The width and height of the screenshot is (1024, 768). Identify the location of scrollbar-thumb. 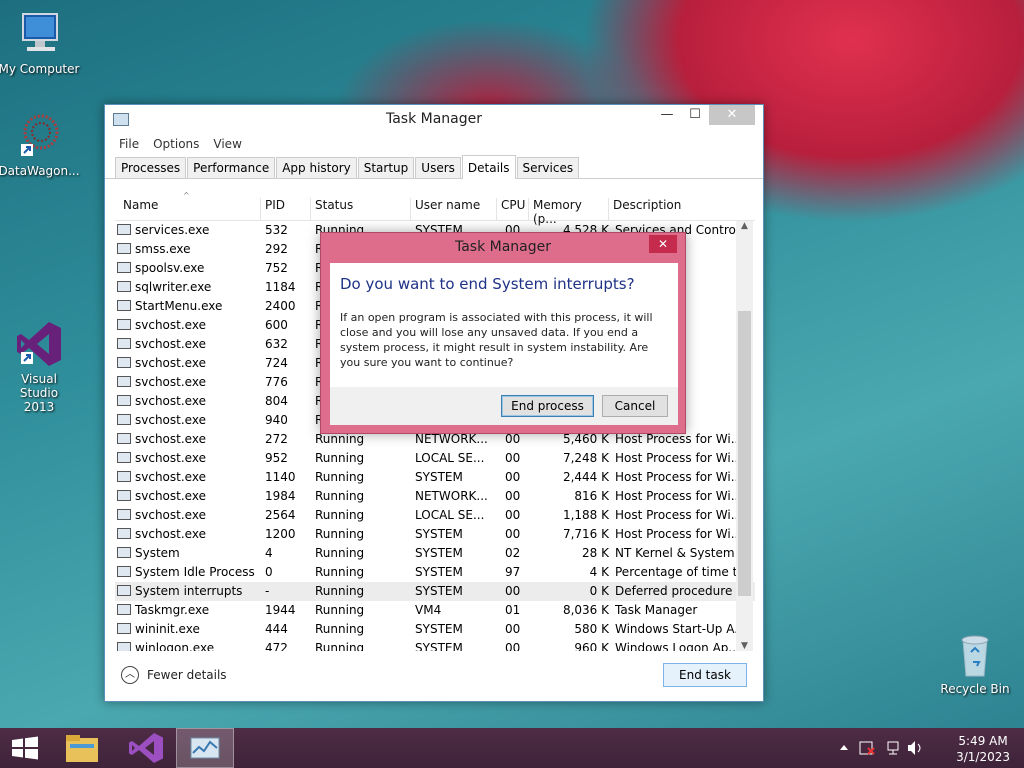
(744, 453).